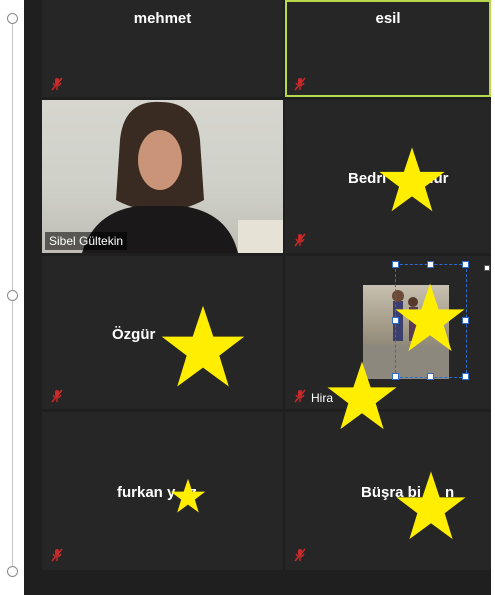 Image resolution: width=495 pixels, height=595 pixels. I want to click on participant-tile-furkan: furkan yz, so click(162, 491).